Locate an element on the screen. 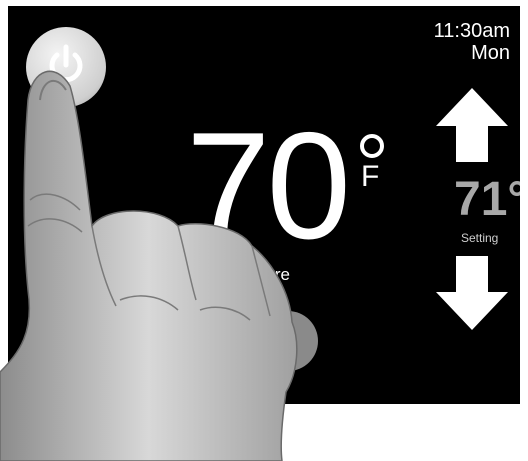 The width and height of the screenshot is (528, 461). arrow-up-icon is located at coordinates (472, 125).